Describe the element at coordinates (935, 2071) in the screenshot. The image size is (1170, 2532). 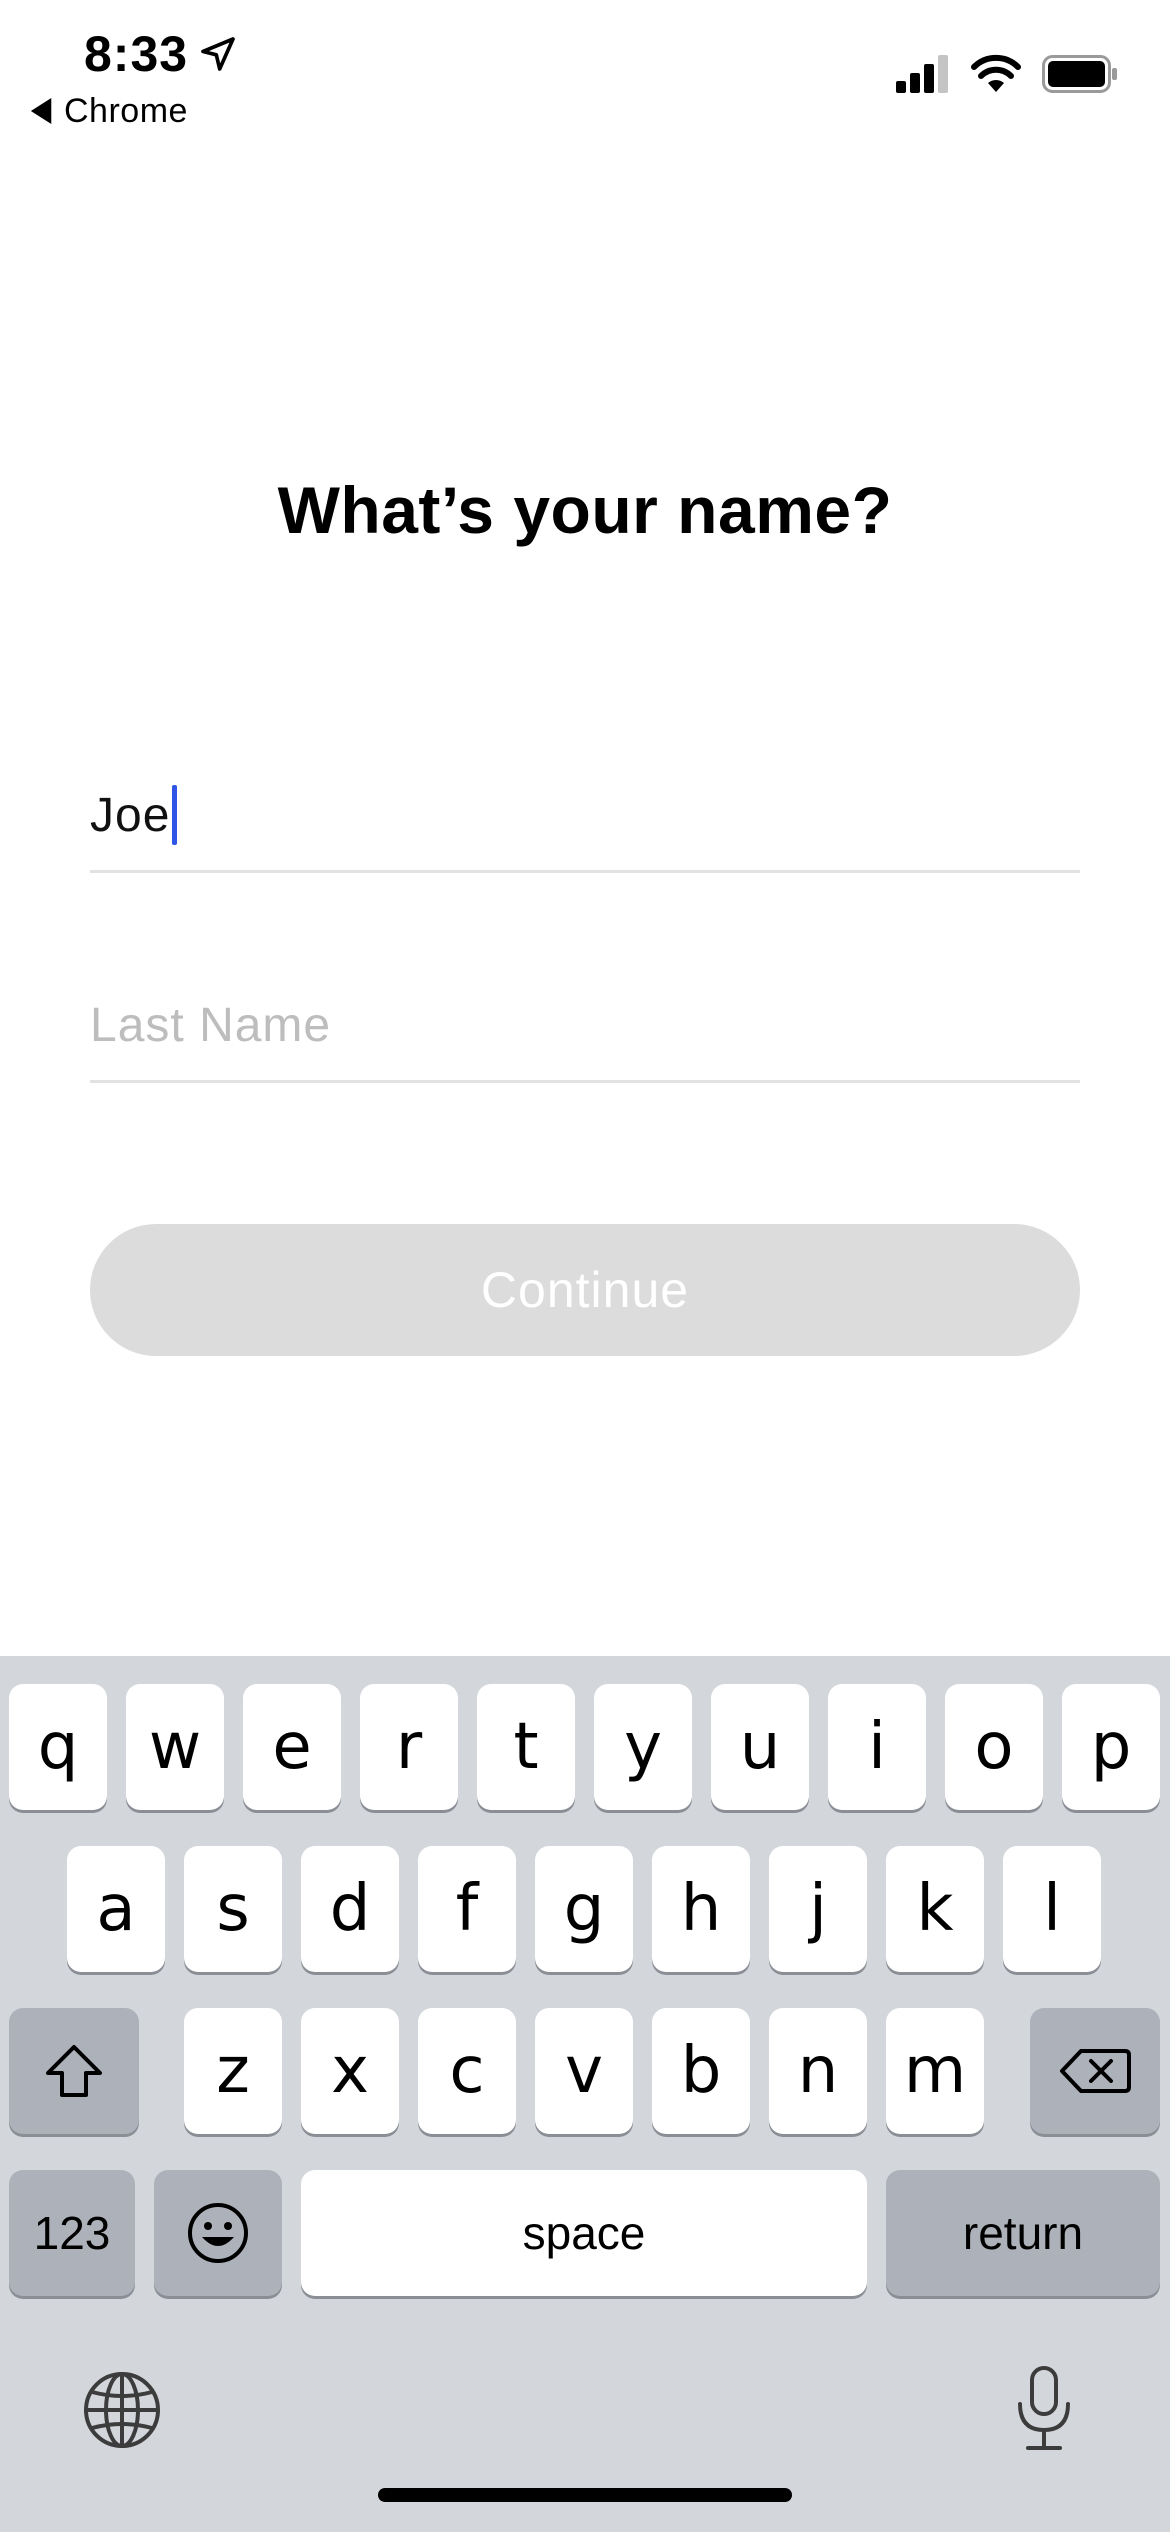
I see `key-m: m` at that location.